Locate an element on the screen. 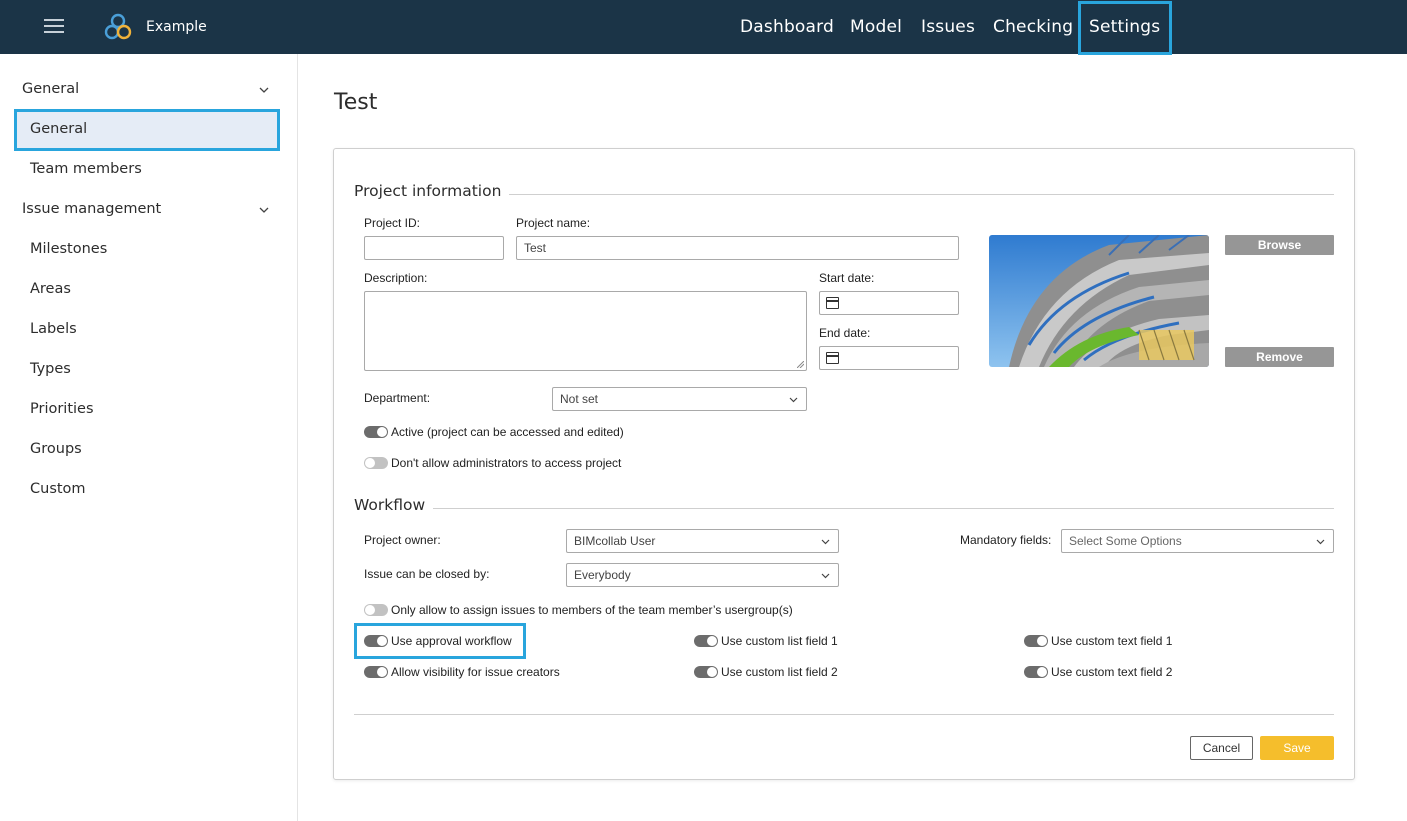  custom-list-field-2-toggle is located at coordinates (706, 672).